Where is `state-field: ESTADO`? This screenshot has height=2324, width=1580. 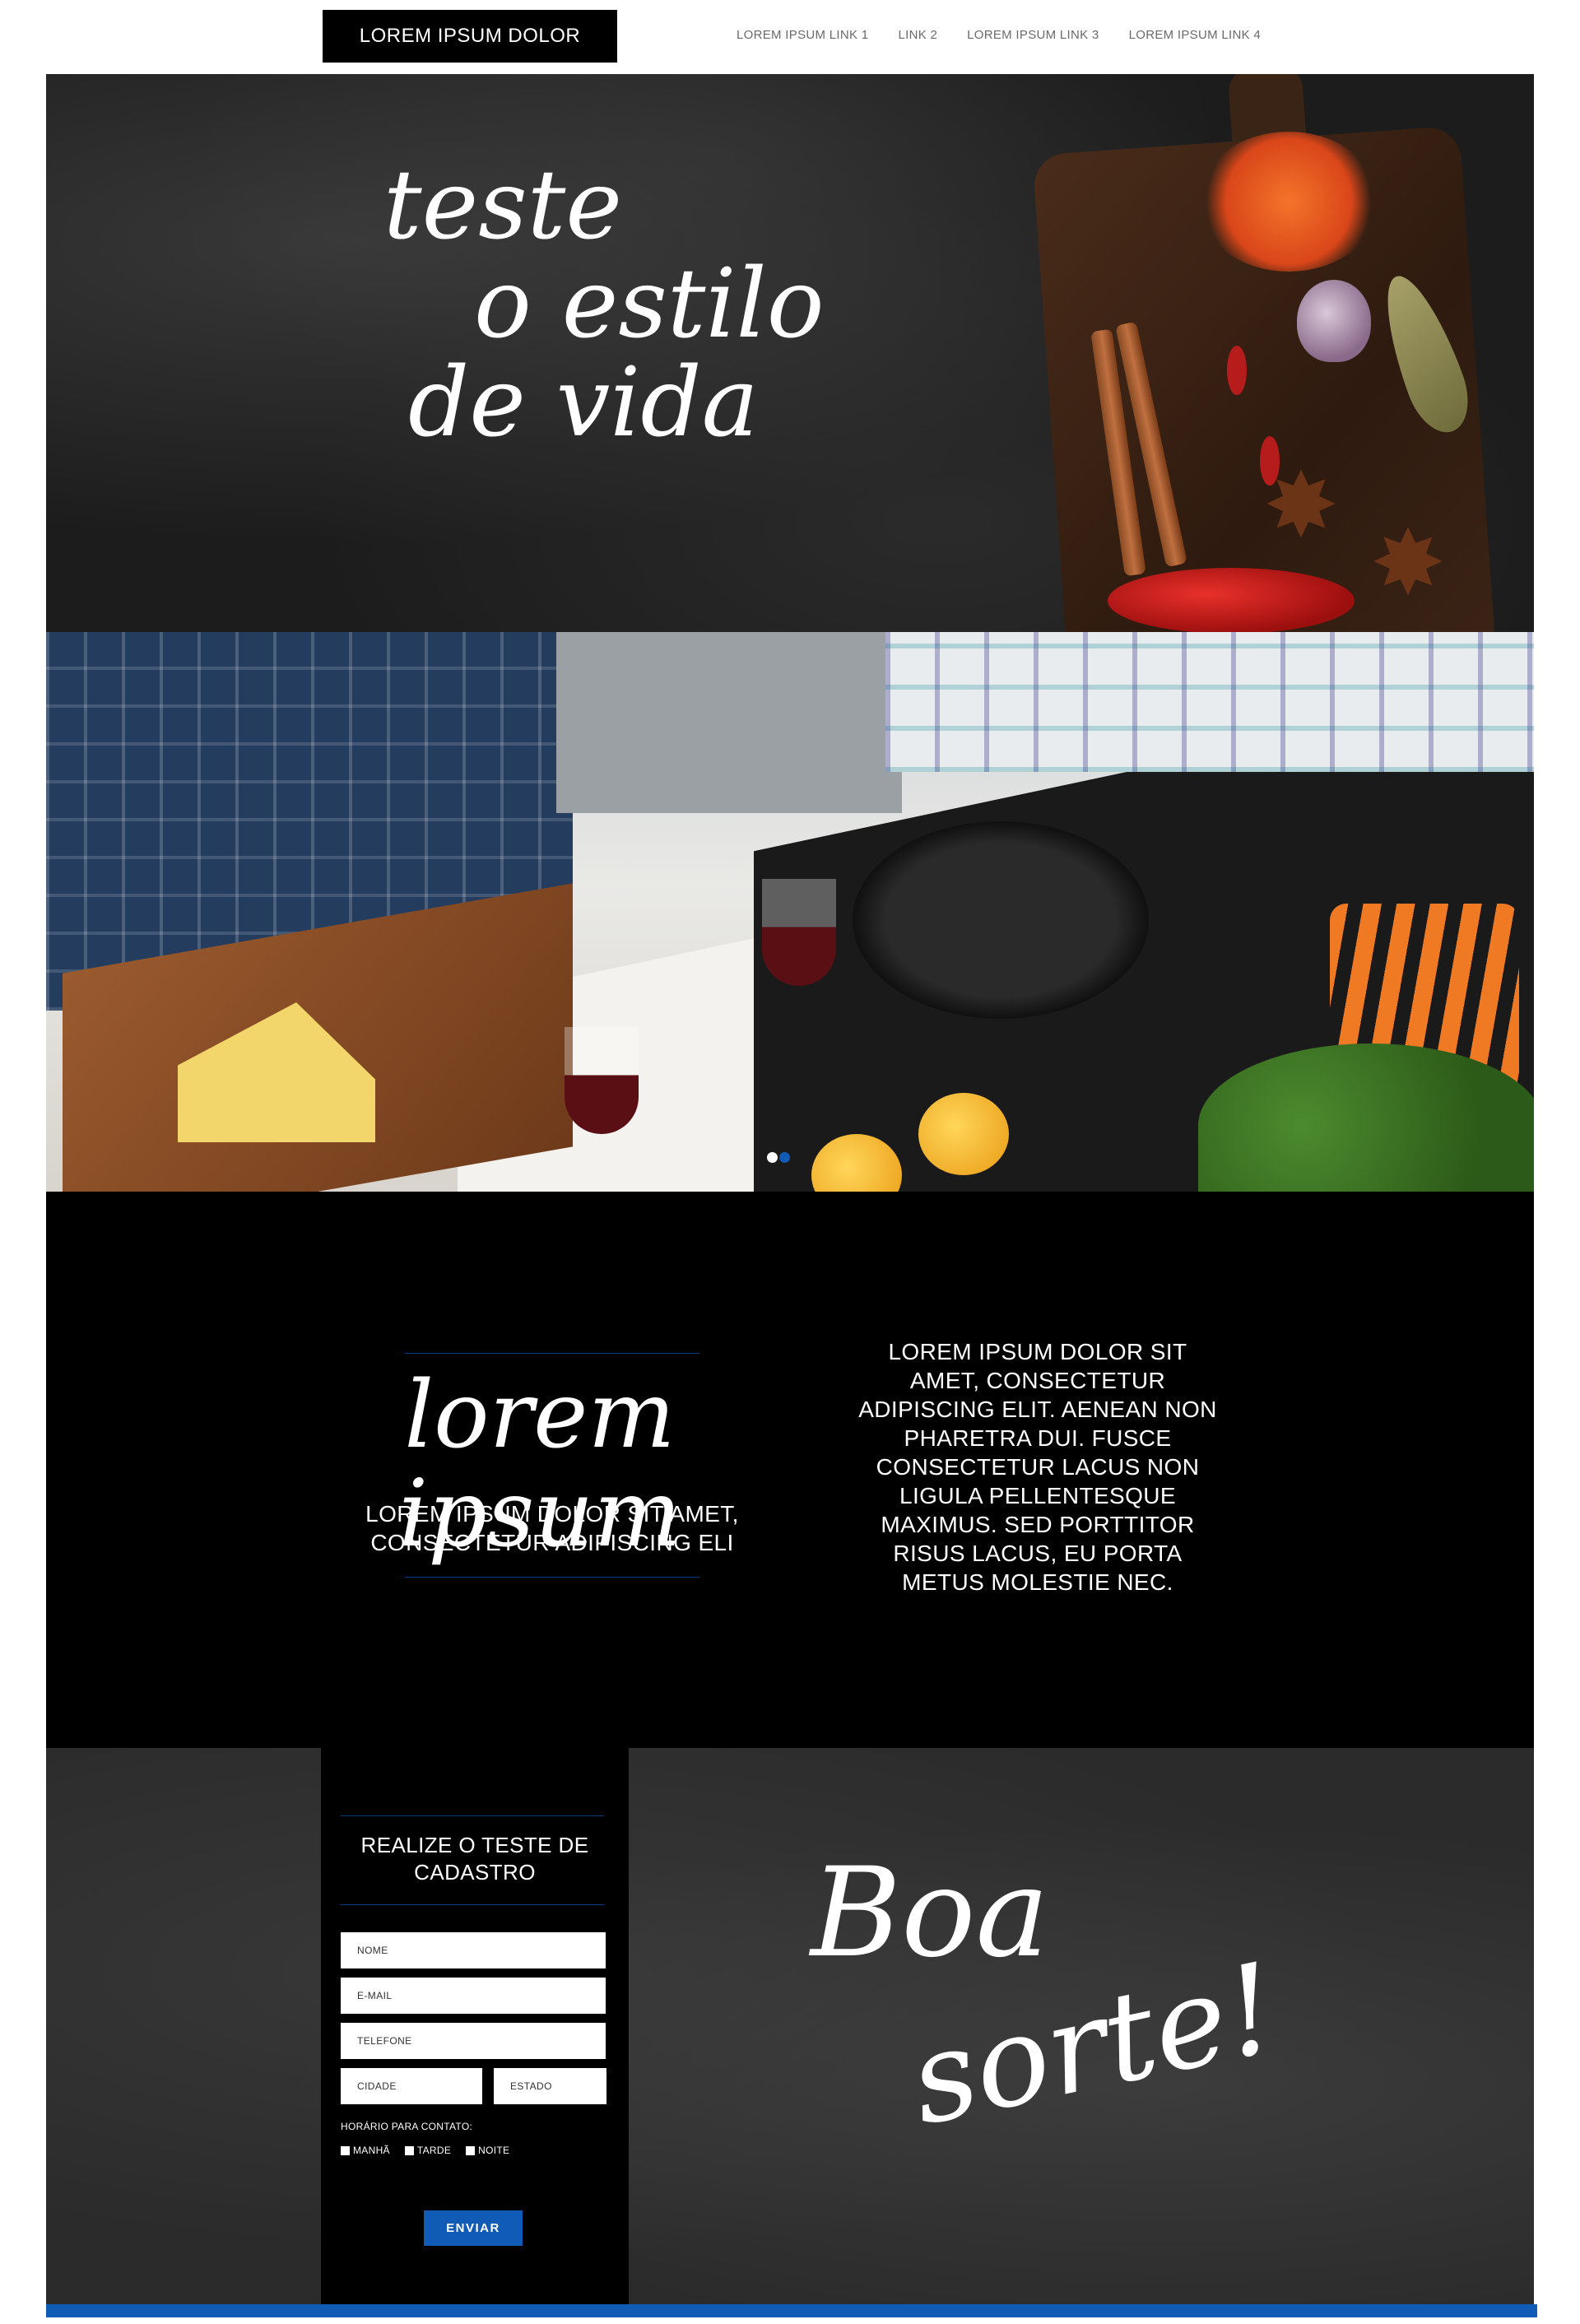
state-field: ESTADO is located at coordinates (550, 2086).